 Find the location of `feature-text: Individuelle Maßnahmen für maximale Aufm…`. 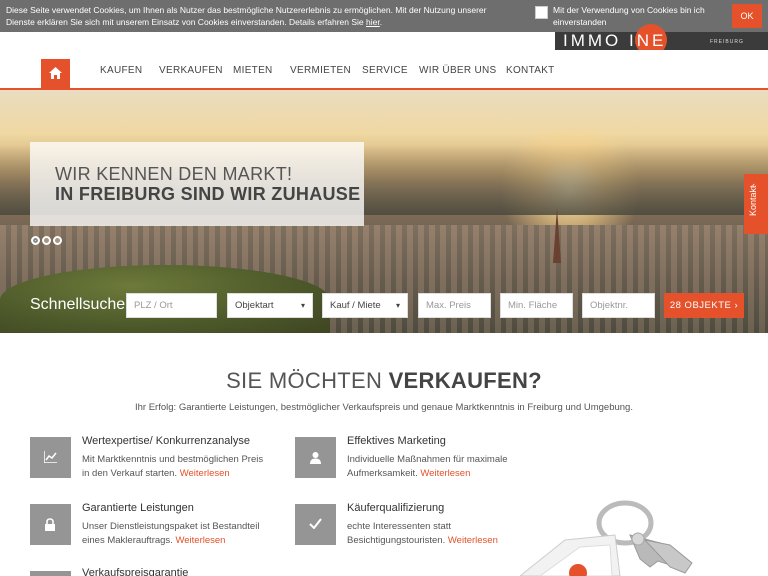

feature-text: Individuelle Maßnahmen für maximale Aufm… is located at coordinates (442, 467).